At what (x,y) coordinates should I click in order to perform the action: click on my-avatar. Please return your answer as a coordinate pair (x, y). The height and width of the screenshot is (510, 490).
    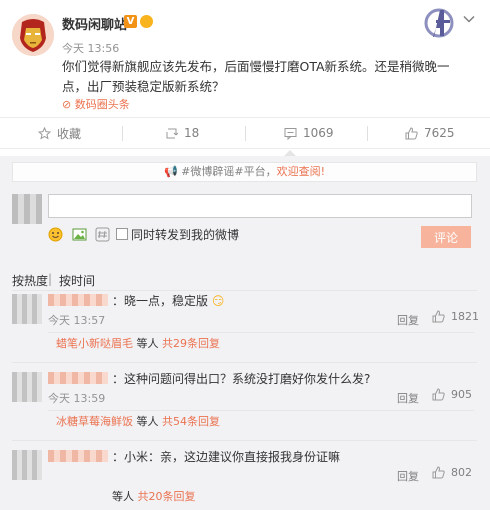
    Looking at the image, I should click on (27, 209).